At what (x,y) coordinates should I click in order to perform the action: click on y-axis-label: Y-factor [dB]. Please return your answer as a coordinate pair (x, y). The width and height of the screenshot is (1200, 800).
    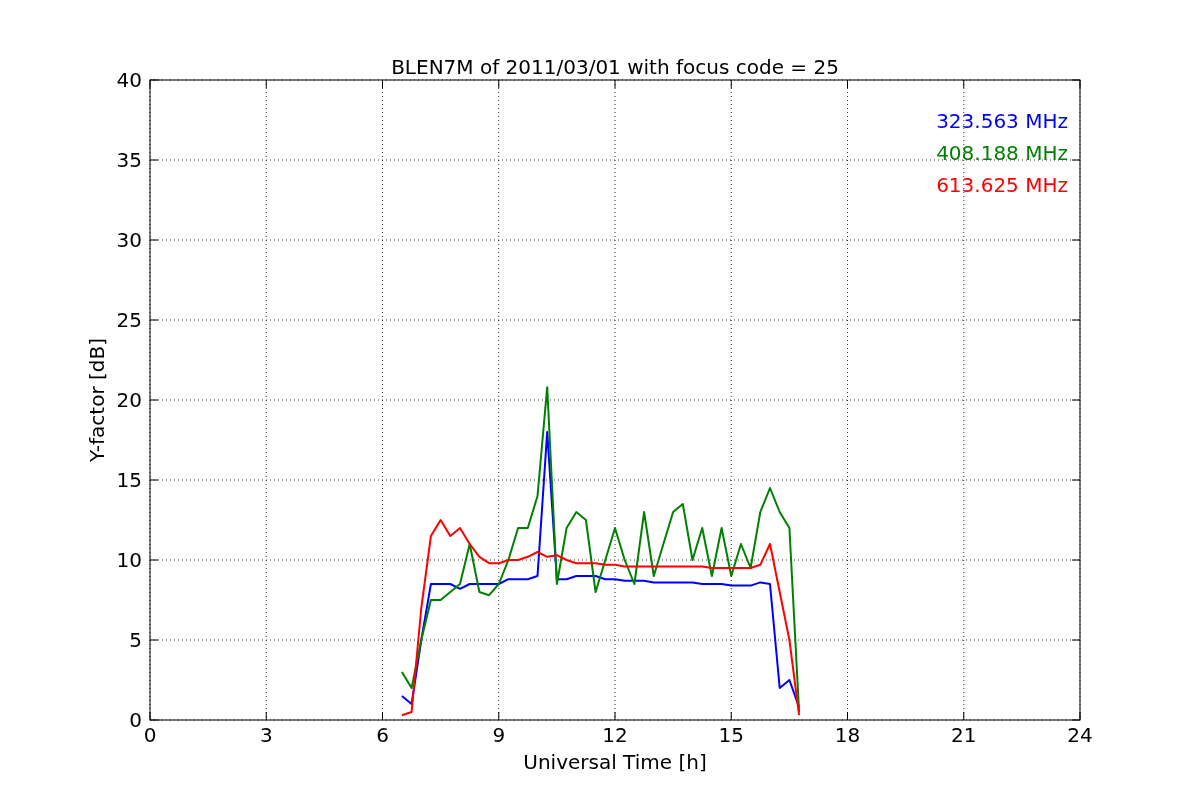
    Looking at the image, I should click on (97, 400).